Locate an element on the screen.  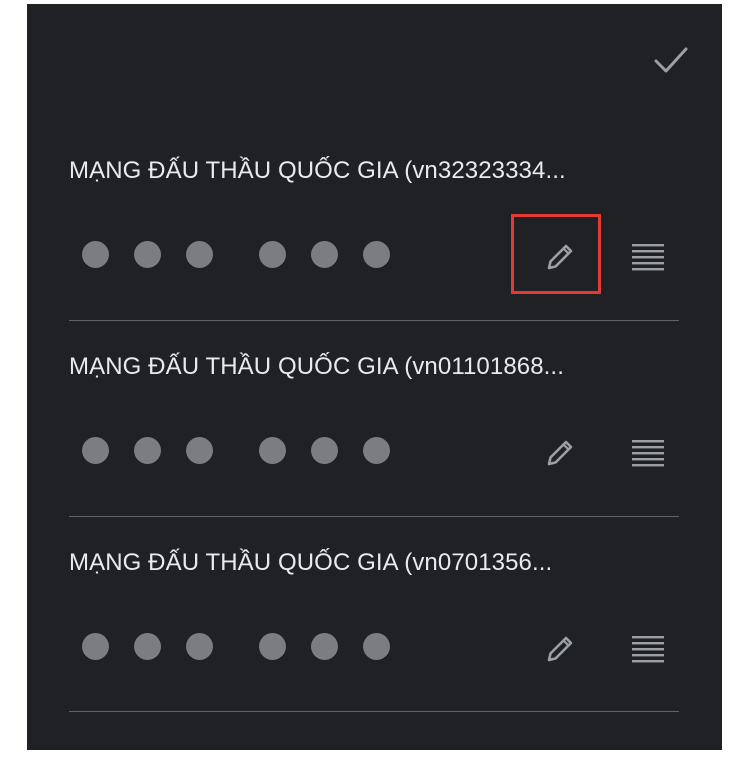
drag-handle-icon is located at coordinates (648, 649).